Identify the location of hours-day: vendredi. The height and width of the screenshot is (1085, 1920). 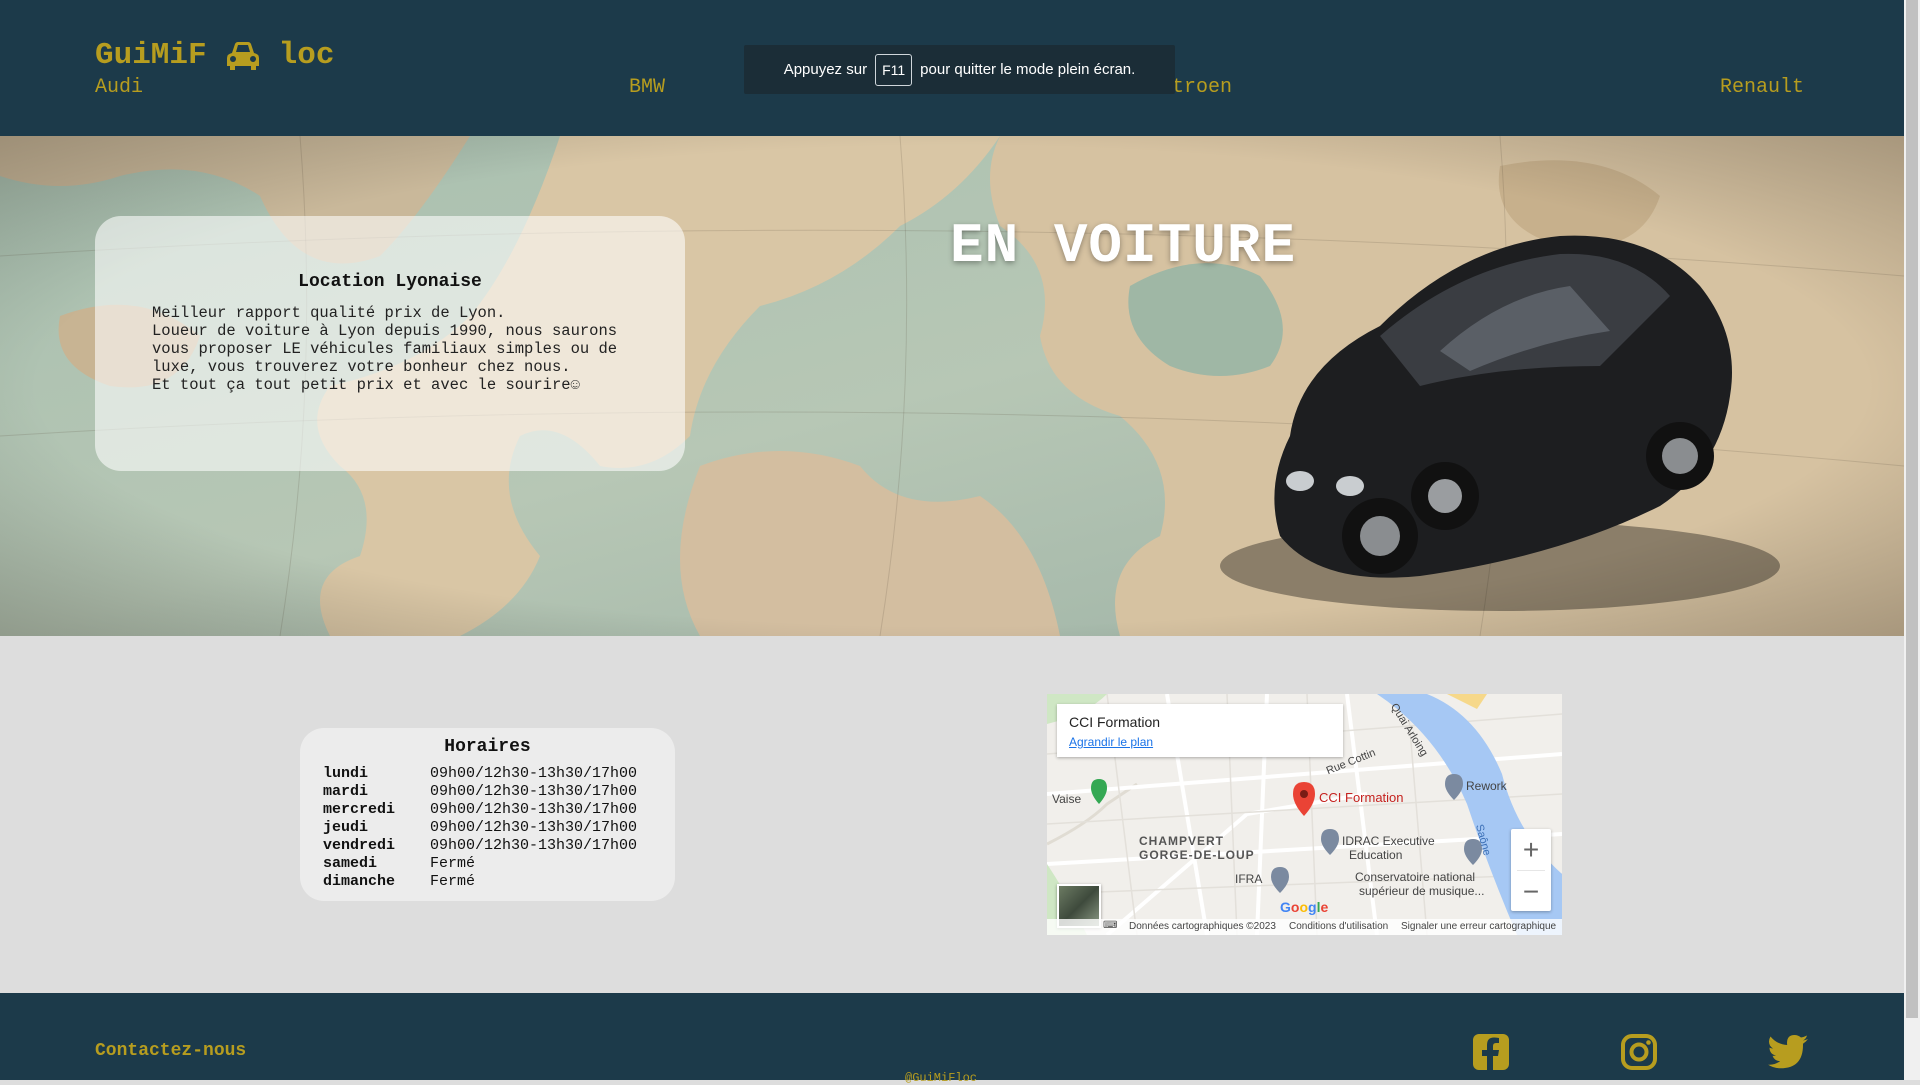
(359, 845).